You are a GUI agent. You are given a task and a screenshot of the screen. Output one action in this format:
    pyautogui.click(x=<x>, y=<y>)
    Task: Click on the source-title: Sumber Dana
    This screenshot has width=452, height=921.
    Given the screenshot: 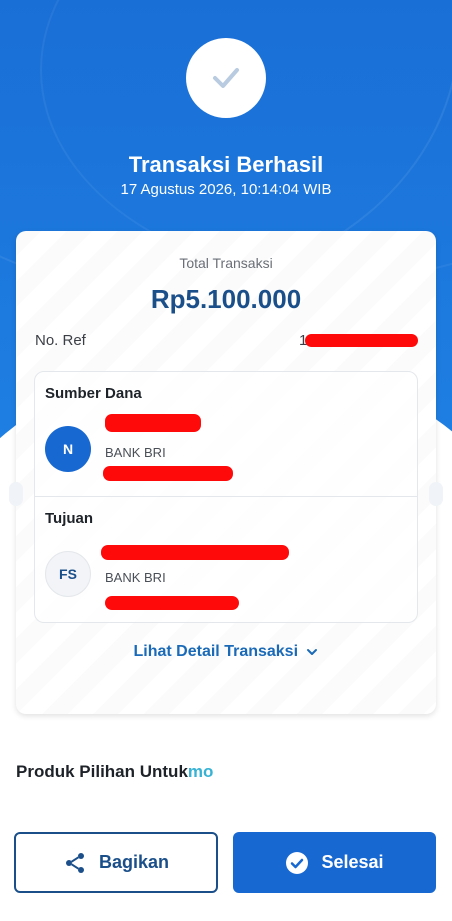 What is the action you would take?
    pyautogui.click(x=93, y=393)
    